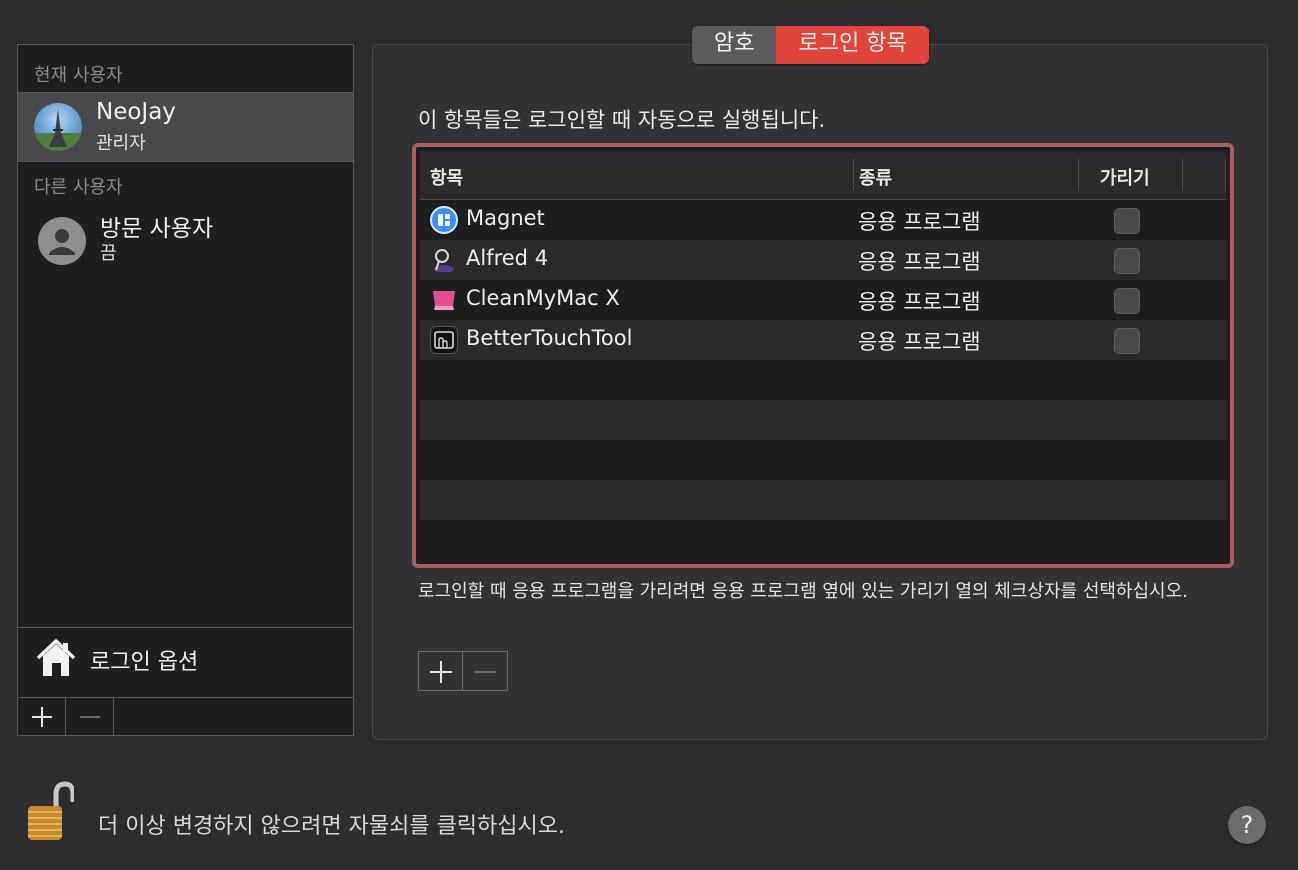 This screenshot has height=870, width=1298. What do you see at coordinates (62, 241) in the screenshot?
I see `guest-user-icon` at bounding box center [62, 241].